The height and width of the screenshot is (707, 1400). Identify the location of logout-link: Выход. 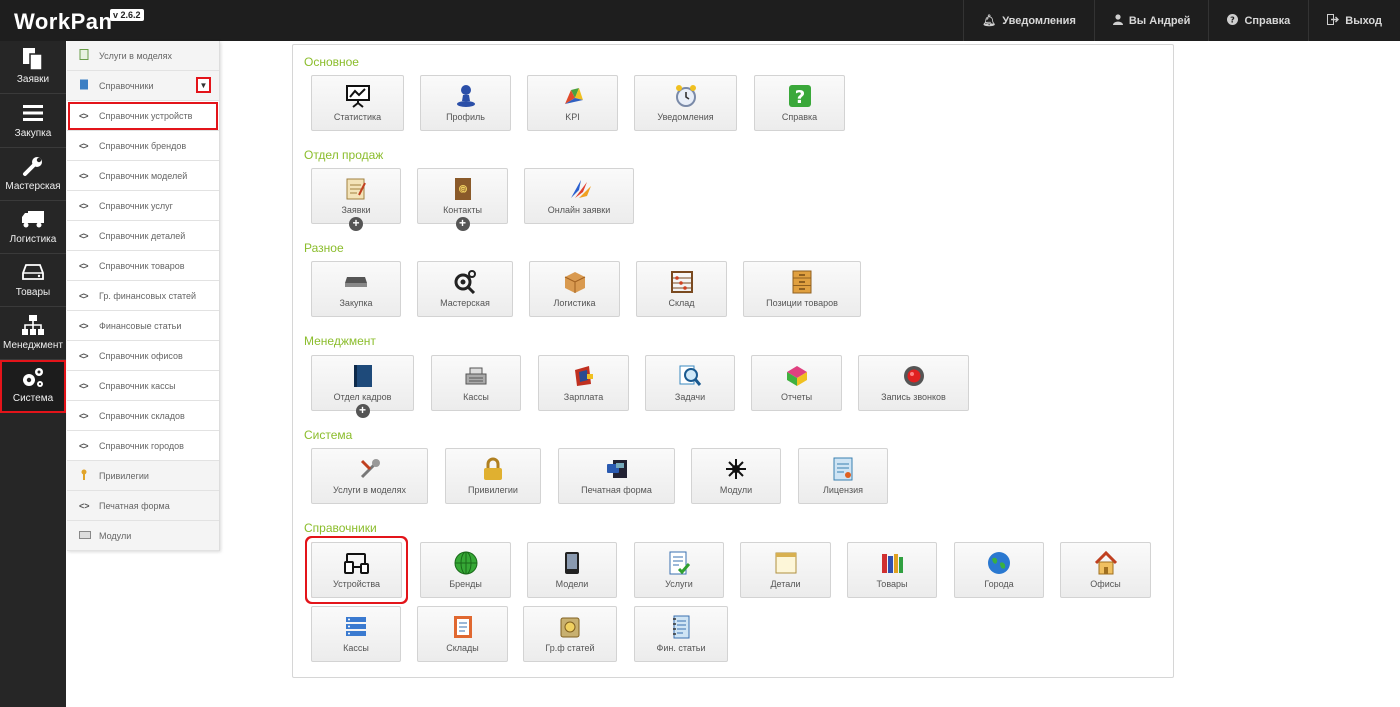
(1354, 20).